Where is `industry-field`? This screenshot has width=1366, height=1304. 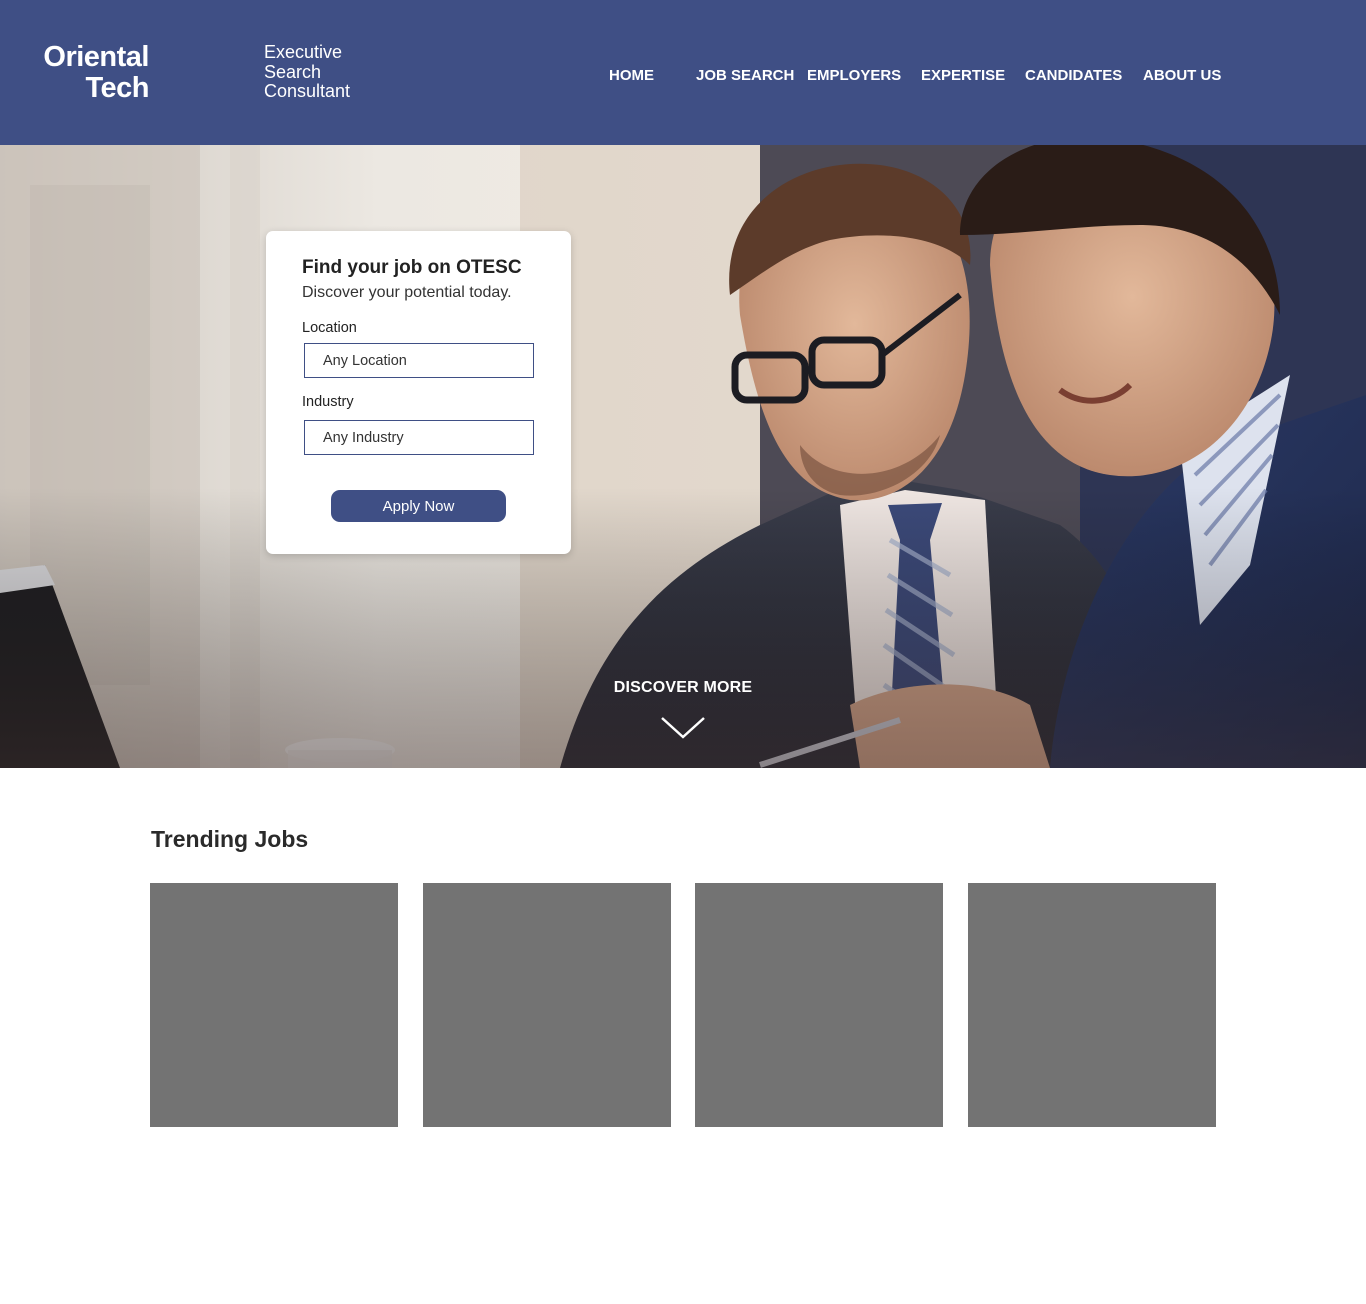
industry-field is located at coordinates (419, 437).